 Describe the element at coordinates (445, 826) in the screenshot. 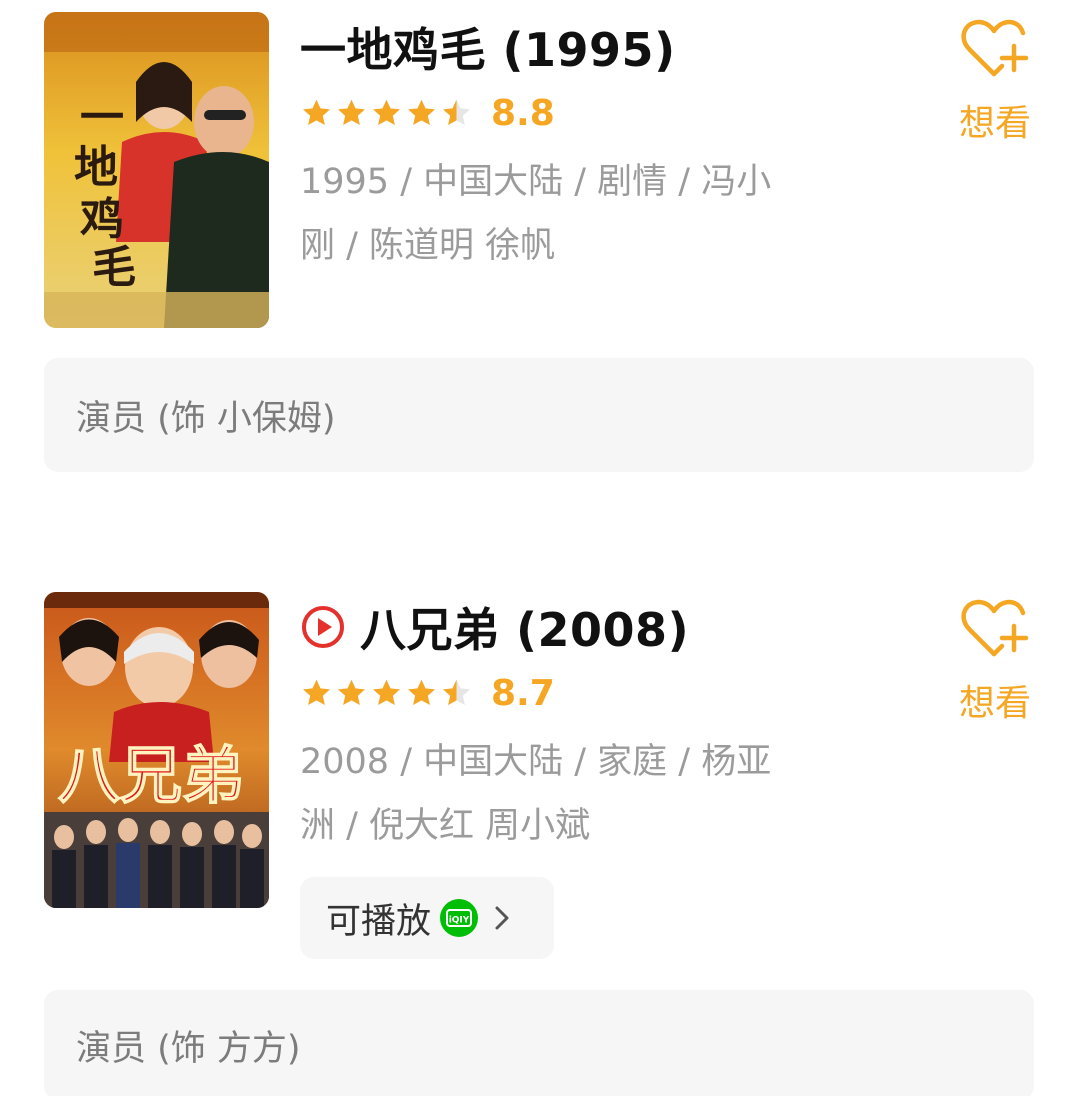

I see `meta-line: 洲 / 倪大红 周小斌` at that location.